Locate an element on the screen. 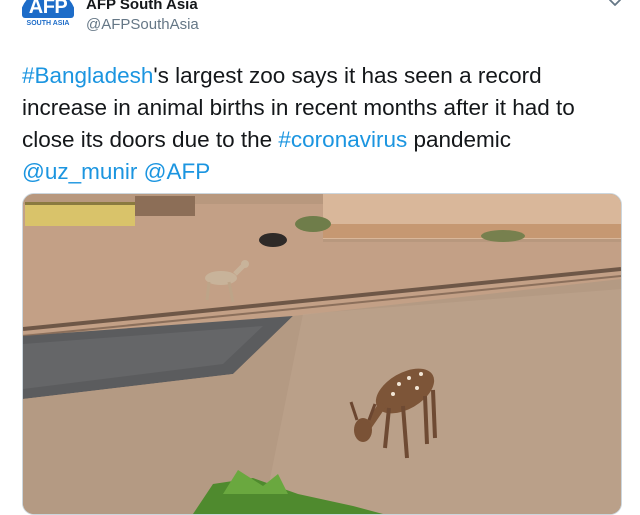 This screenshot has height=515, width=640. display-name: AFP South Asia is located at coordinates (142, 6).